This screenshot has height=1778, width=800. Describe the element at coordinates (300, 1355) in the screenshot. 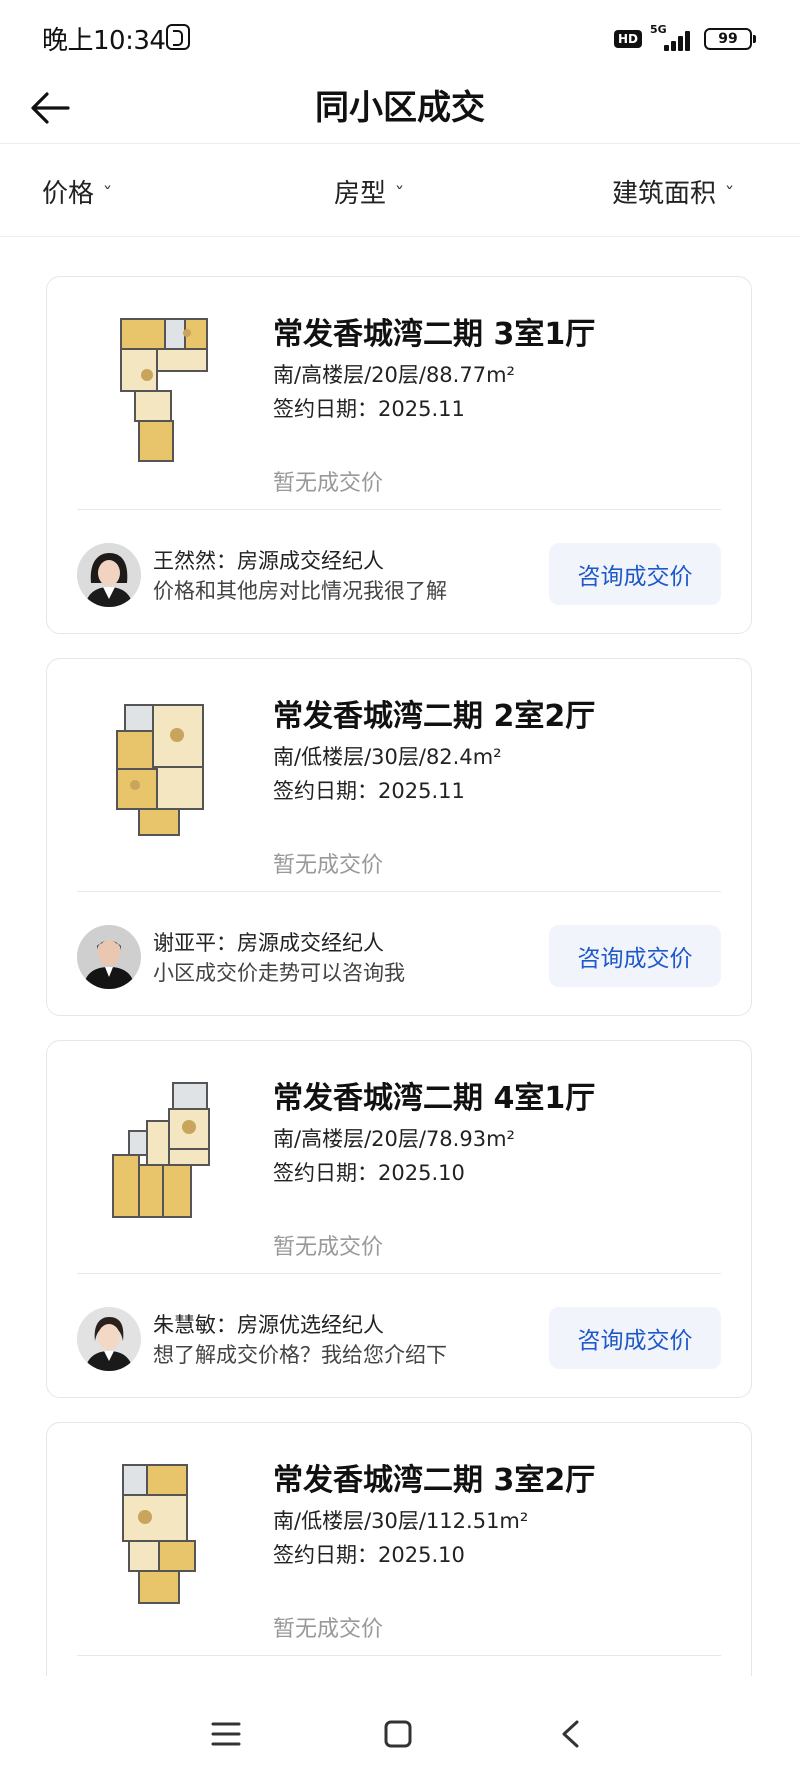

I see `agent-message: 想了解成交价格？我给您介绍下` at that location.